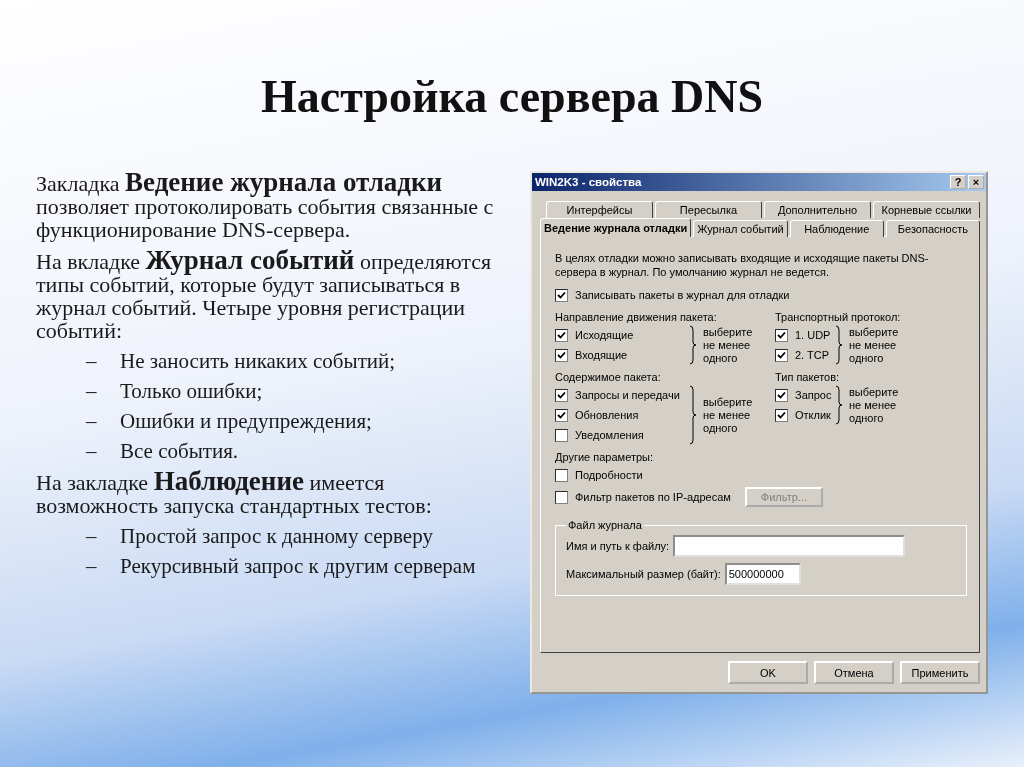  Describe the element at coordinates (740, 228) in the screenshot. I see `tab: Журнал событий` at that location.